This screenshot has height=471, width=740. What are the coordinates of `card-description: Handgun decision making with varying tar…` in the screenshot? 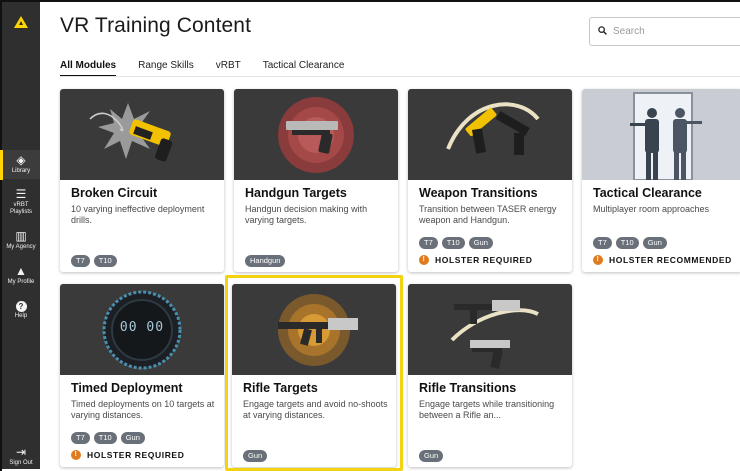 It's located at (306, 214).